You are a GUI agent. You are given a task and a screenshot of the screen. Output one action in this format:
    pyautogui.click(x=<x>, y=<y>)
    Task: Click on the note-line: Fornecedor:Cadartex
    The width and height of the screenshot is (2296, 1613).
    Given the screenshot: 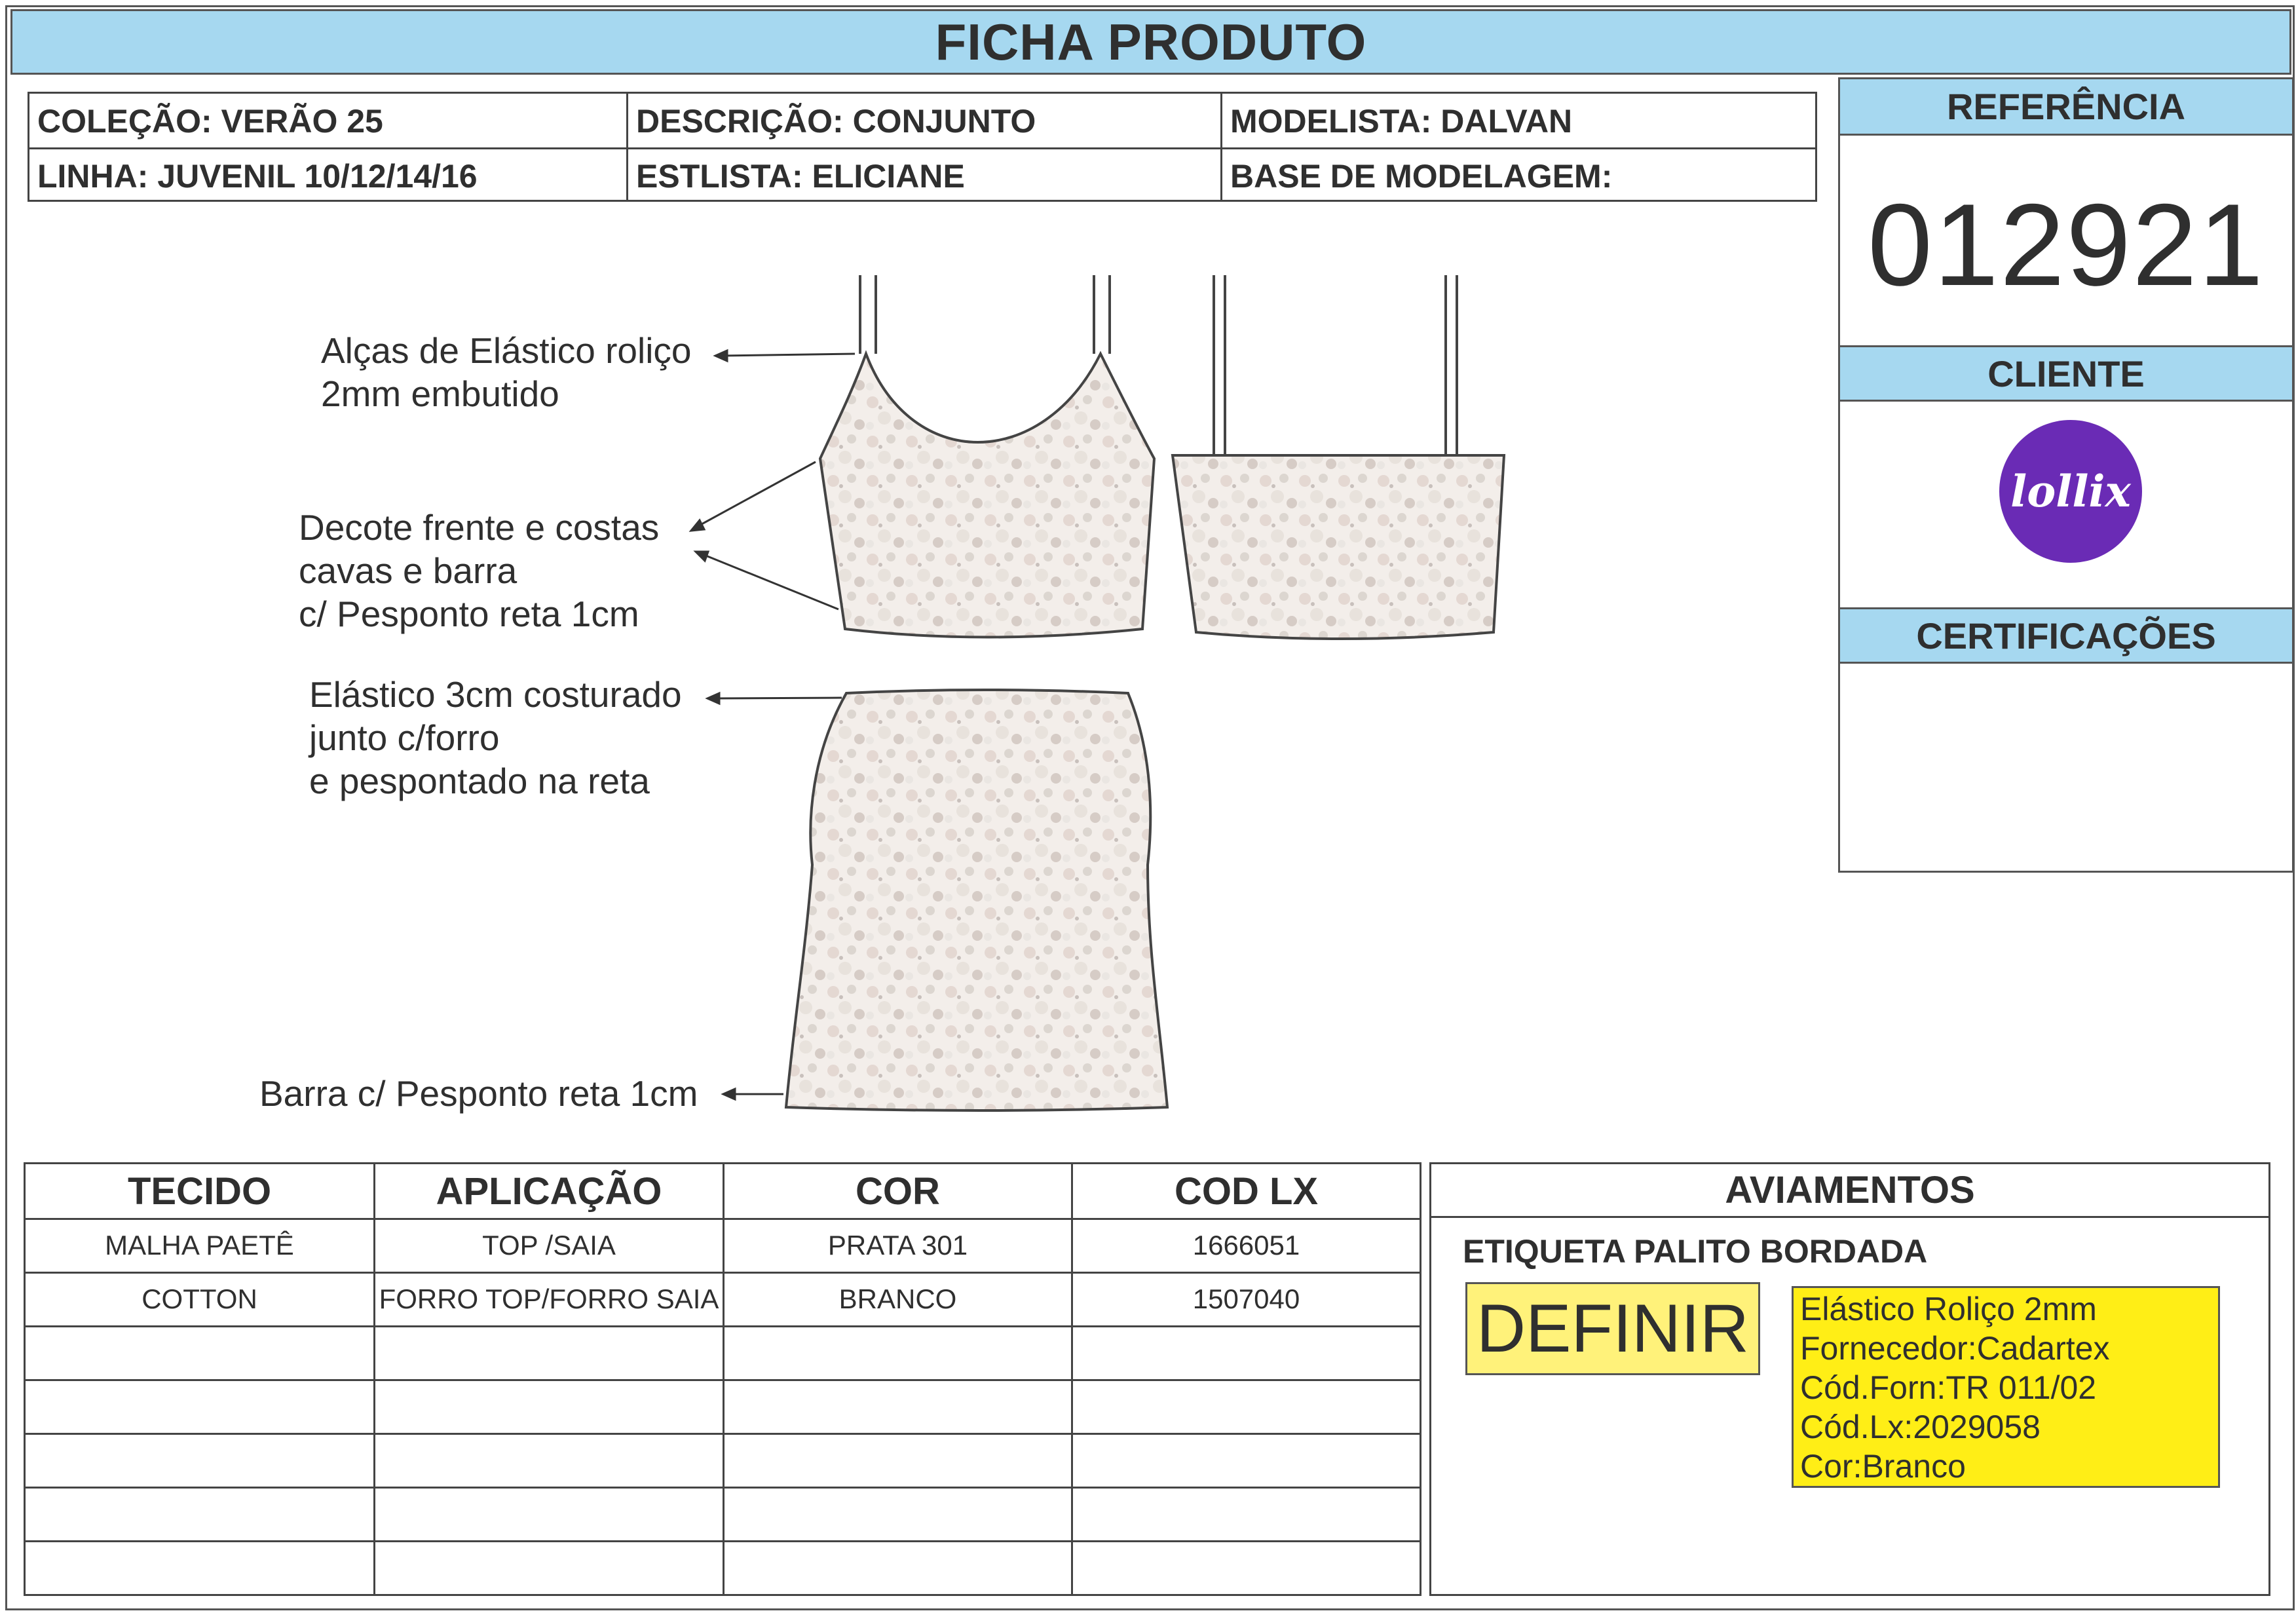 What is the action you would take?
    pyautogui.click(x=1955, y=1349)
    